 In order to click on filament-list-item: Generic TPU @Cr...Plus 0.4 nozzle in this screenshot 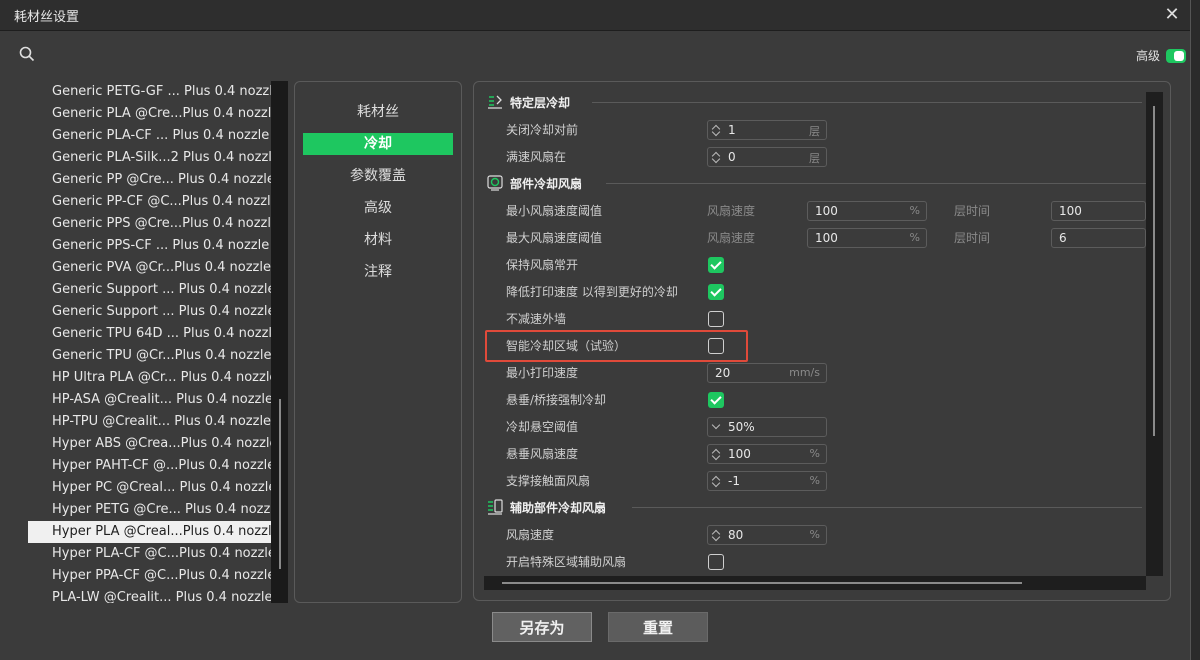, I will do `click(150, 356)`.